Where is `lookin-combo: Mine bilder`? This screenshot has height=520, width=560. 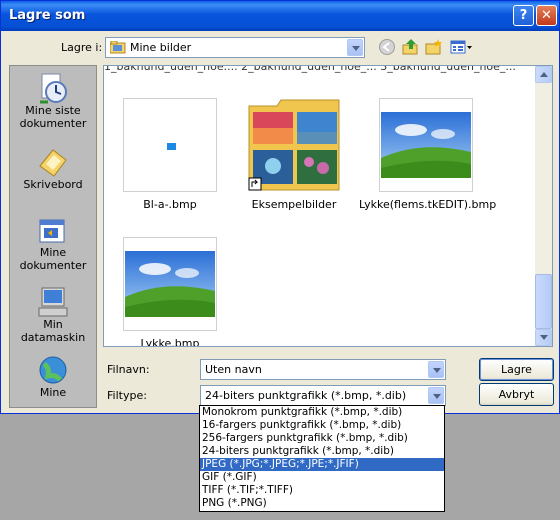 lookin-combo: Mine bilder is located at coordinates (235, 47).